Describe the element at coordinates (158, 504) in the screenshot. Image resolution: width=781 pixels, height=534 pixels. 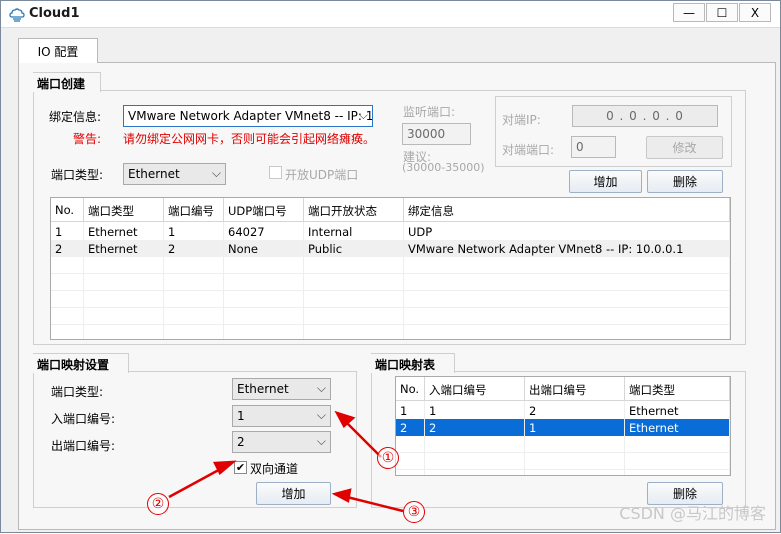
I see `annotation-2: ②` at that location.